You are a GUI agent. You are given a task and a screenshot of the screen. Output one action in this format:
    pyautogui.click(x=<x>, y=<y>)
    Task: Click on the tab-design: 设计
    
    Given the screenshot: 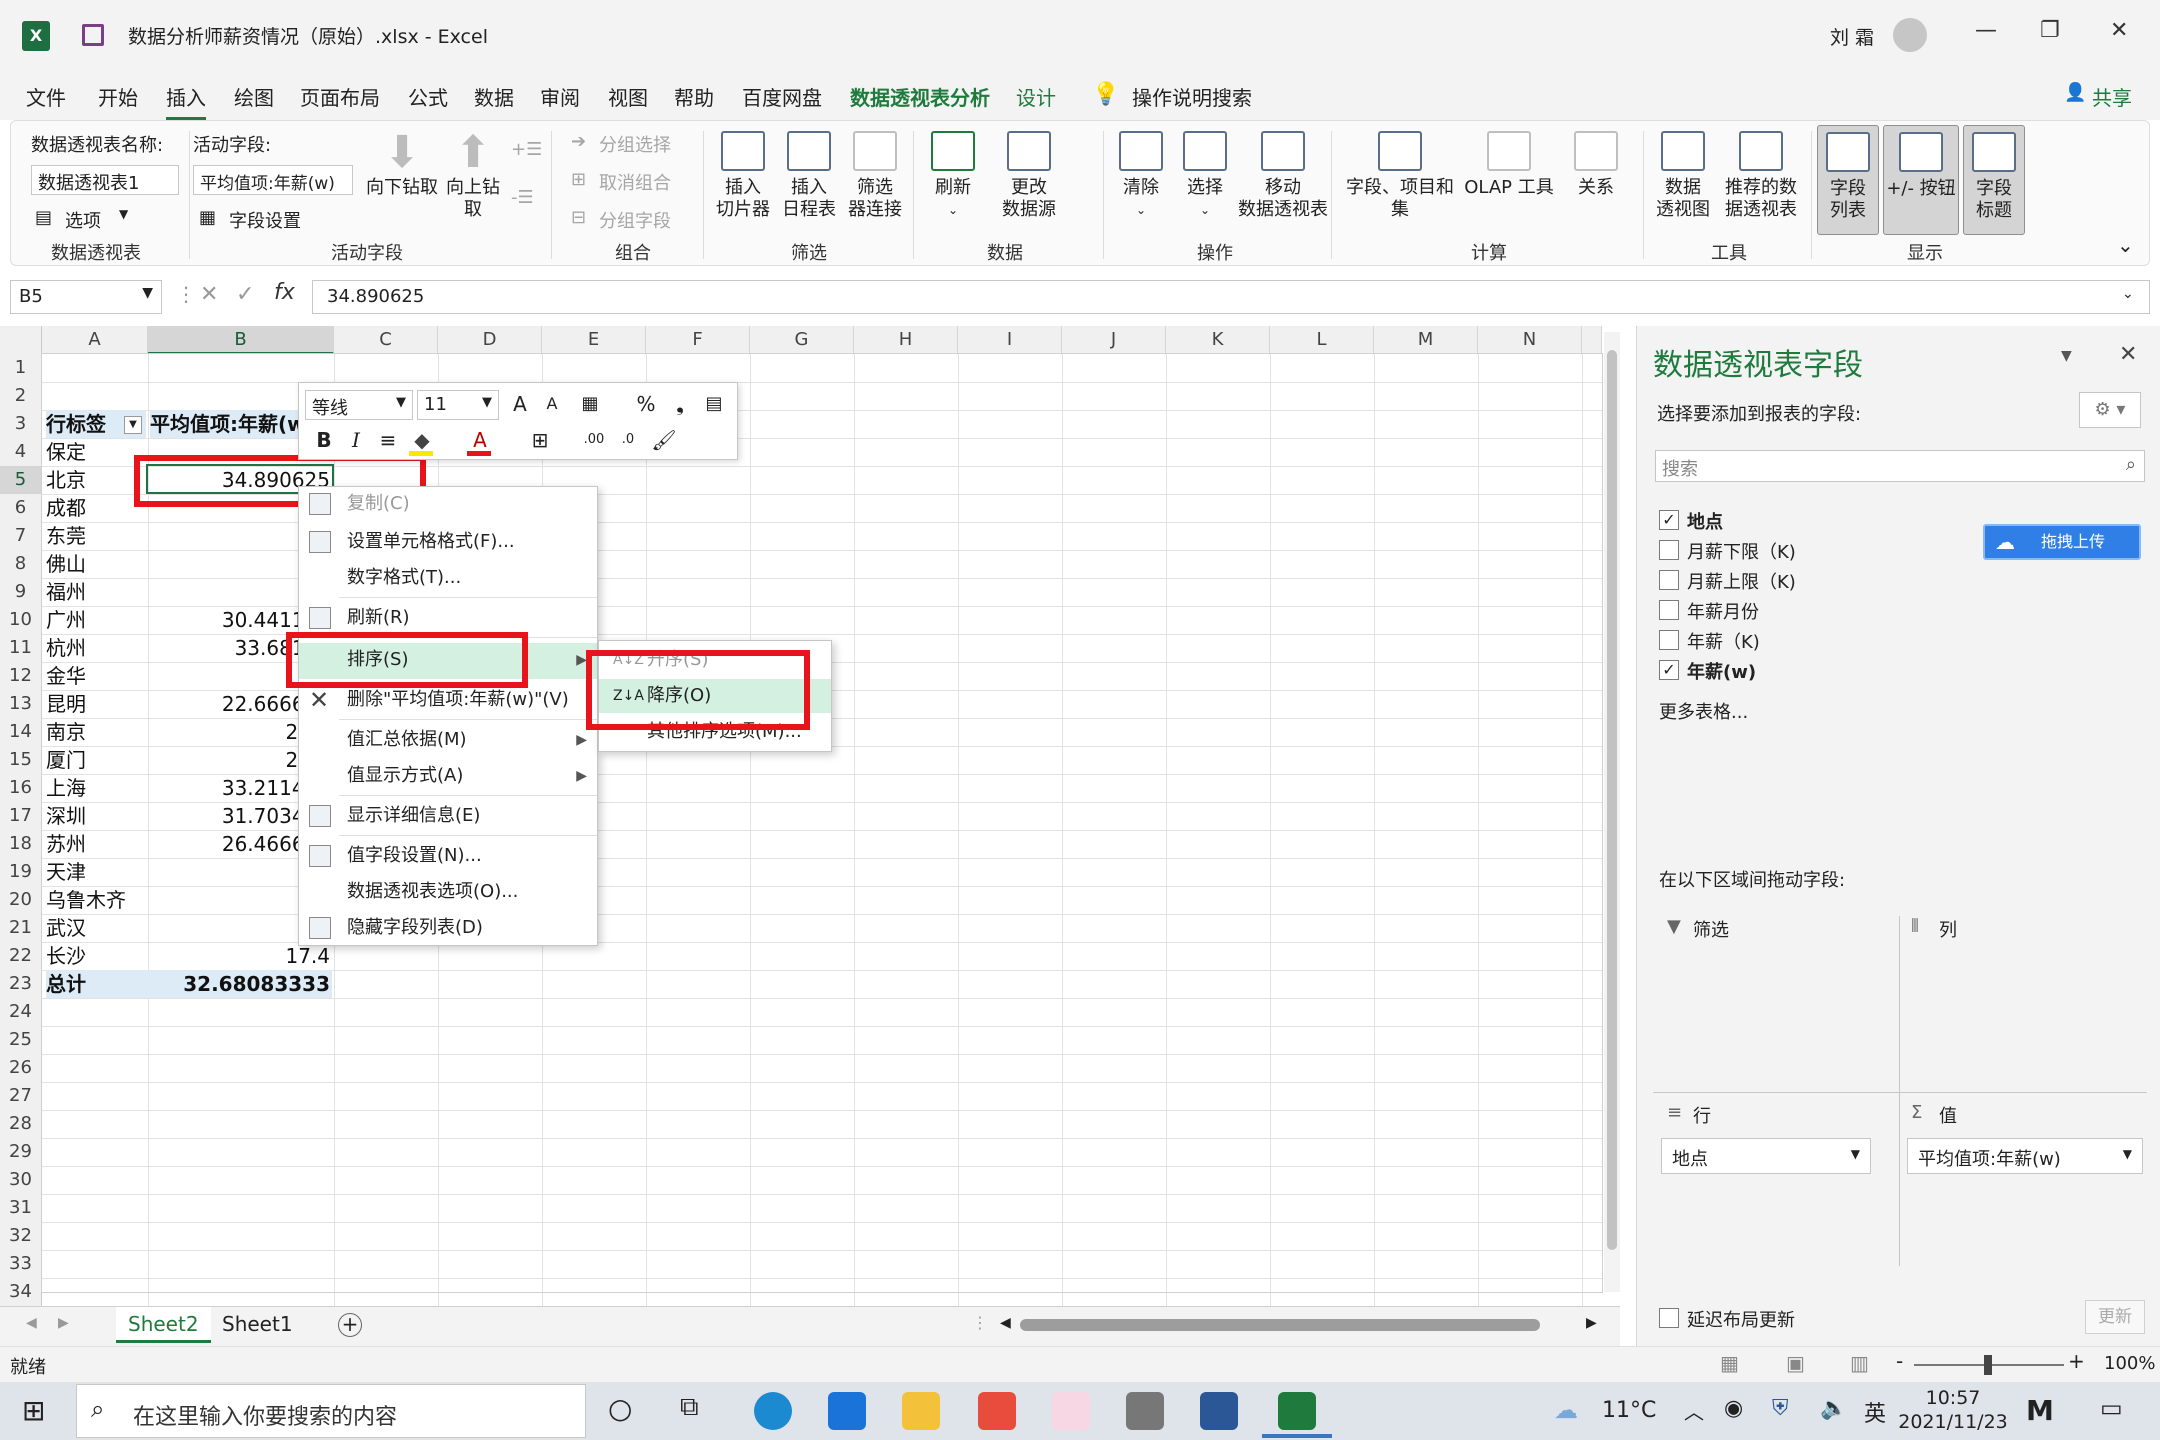 What is the action you would take?
    pyautogui.click(x=1036, y=96)
    